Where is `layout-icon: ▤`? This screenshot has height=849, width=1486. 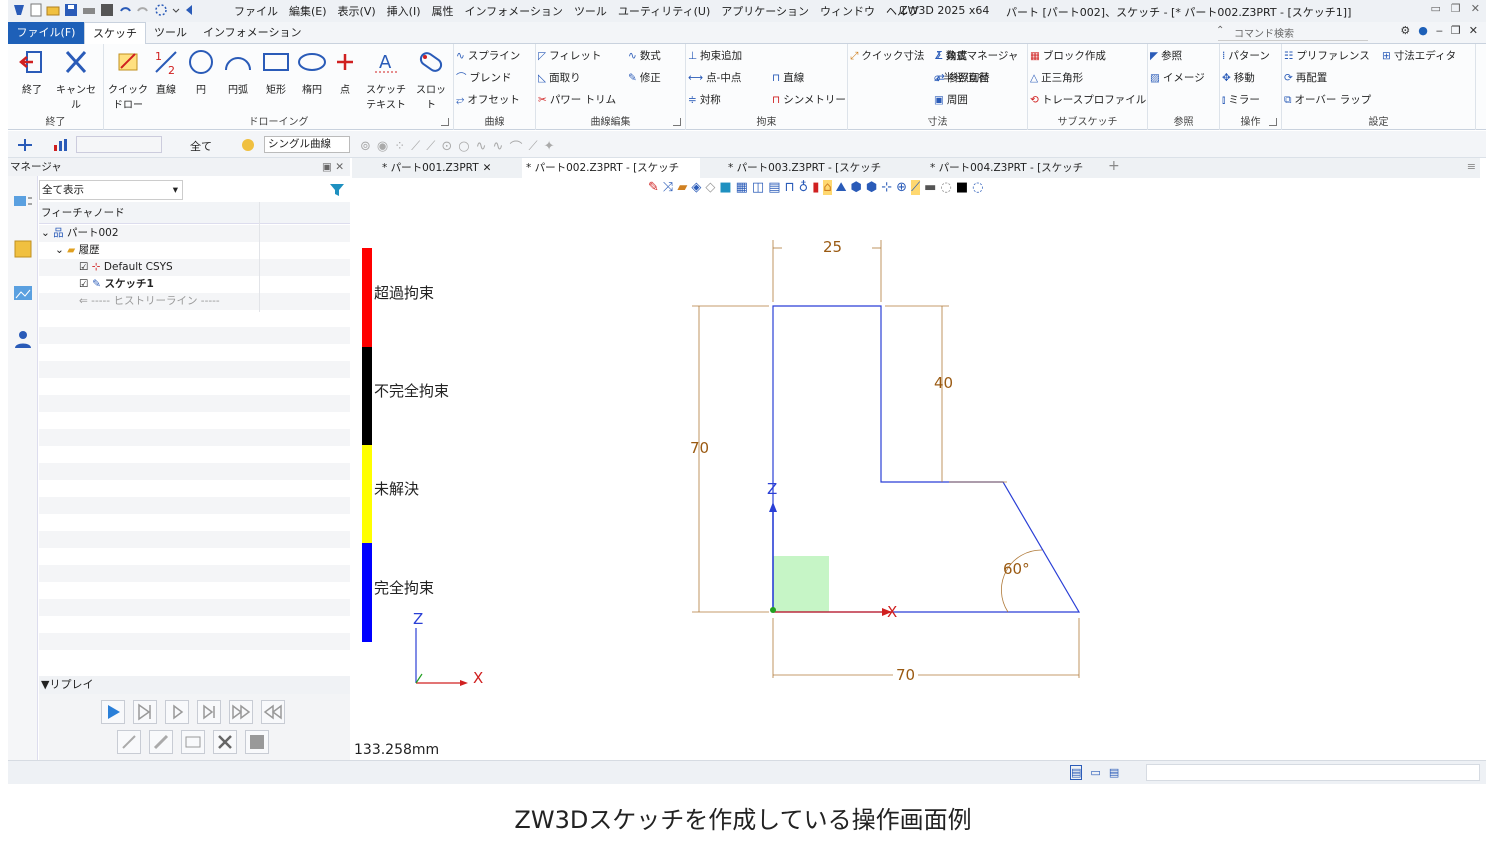 layout-icon: ▤ is located at coordinates (1076, 772).